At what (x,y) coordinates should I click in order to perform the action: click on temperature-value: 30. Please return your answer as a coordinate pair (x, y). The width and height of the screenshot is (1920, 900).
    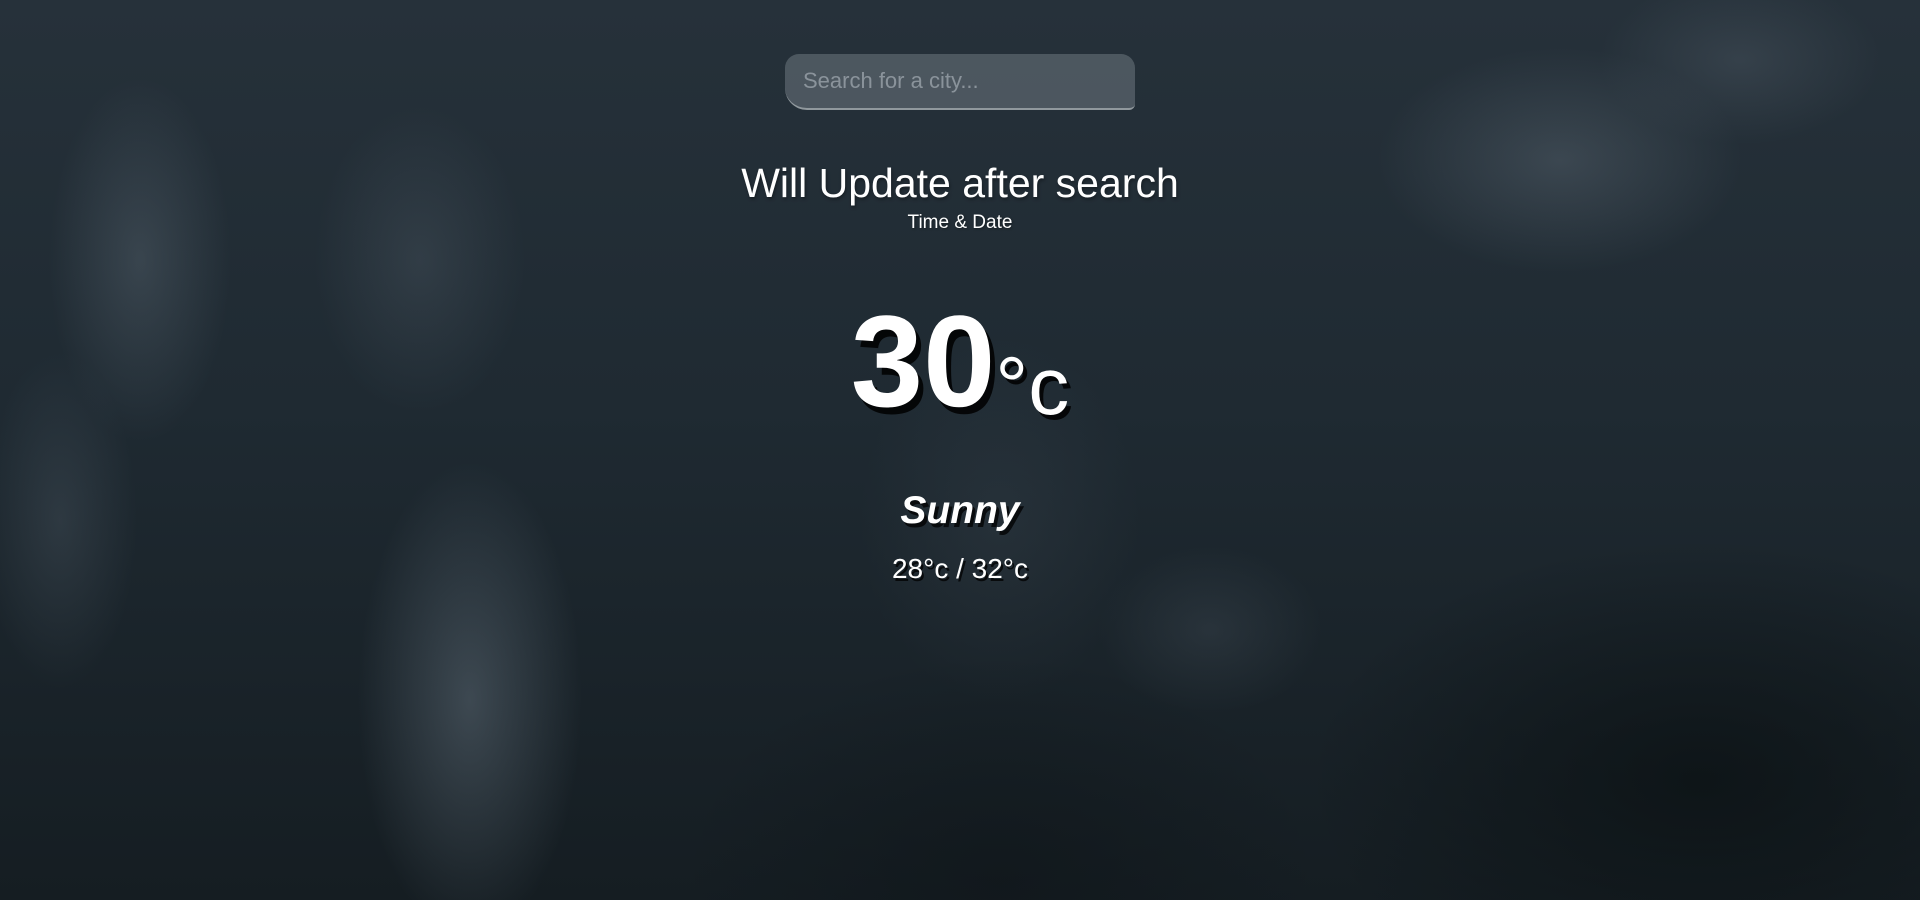
    Looking at the image, I should click on (923, 361).